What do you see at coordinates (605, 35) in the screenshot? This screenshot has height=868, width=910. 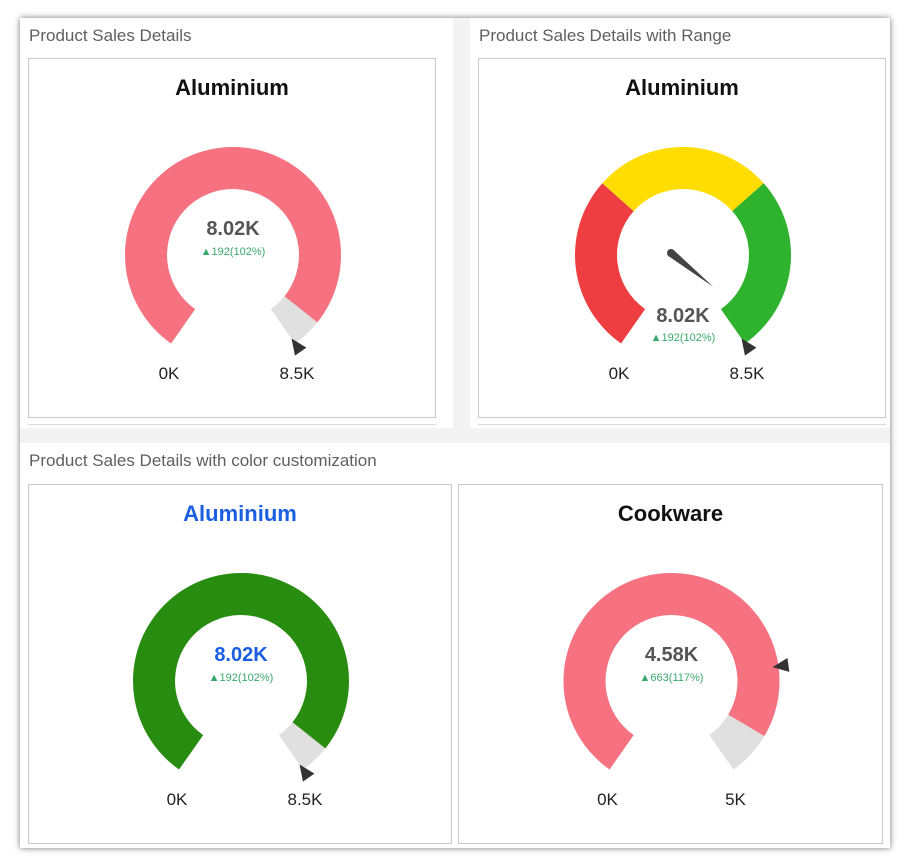 I see `section-title: Product Sales Details with Range` at bounding box center [605, 35].